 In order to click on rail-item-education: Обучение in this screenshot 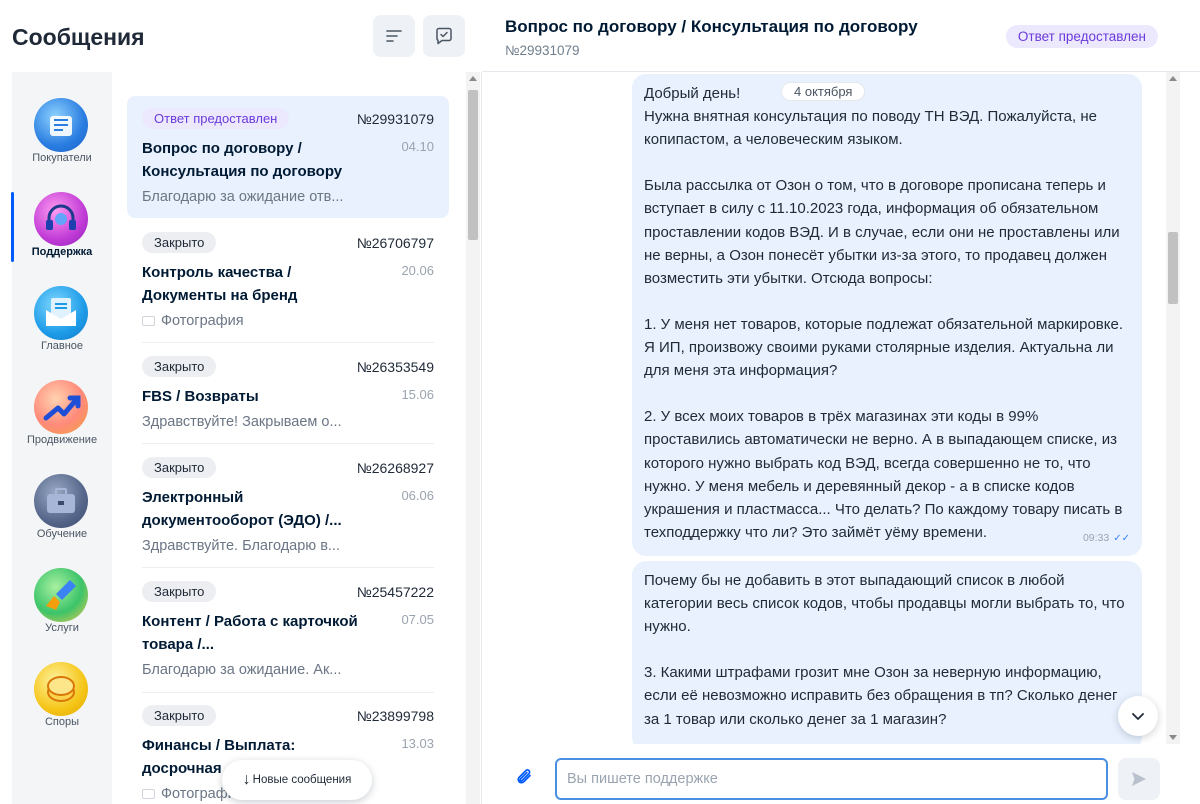, I will do `click(62, 513)`.